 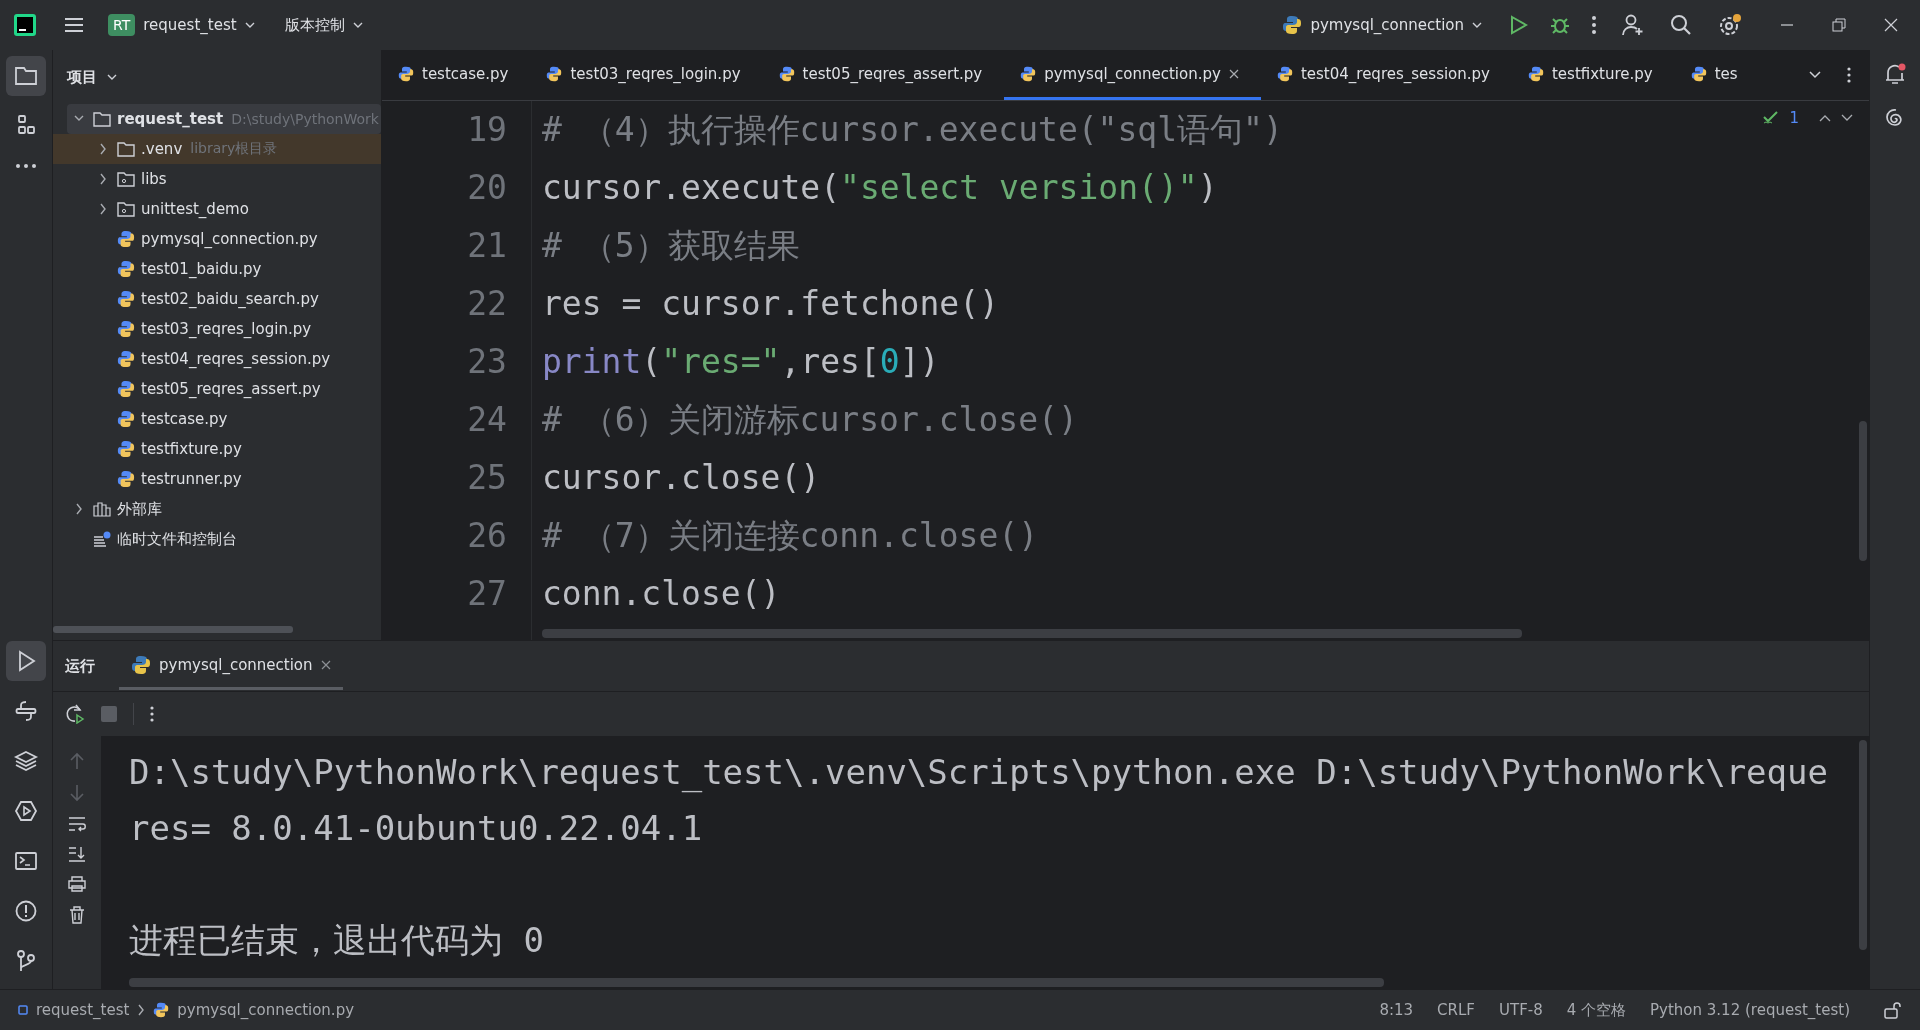 What do you see at coordinates (1815, 75) in the screenshot?
I see `chevron-down-icon` at bounding box center [1815, 75].